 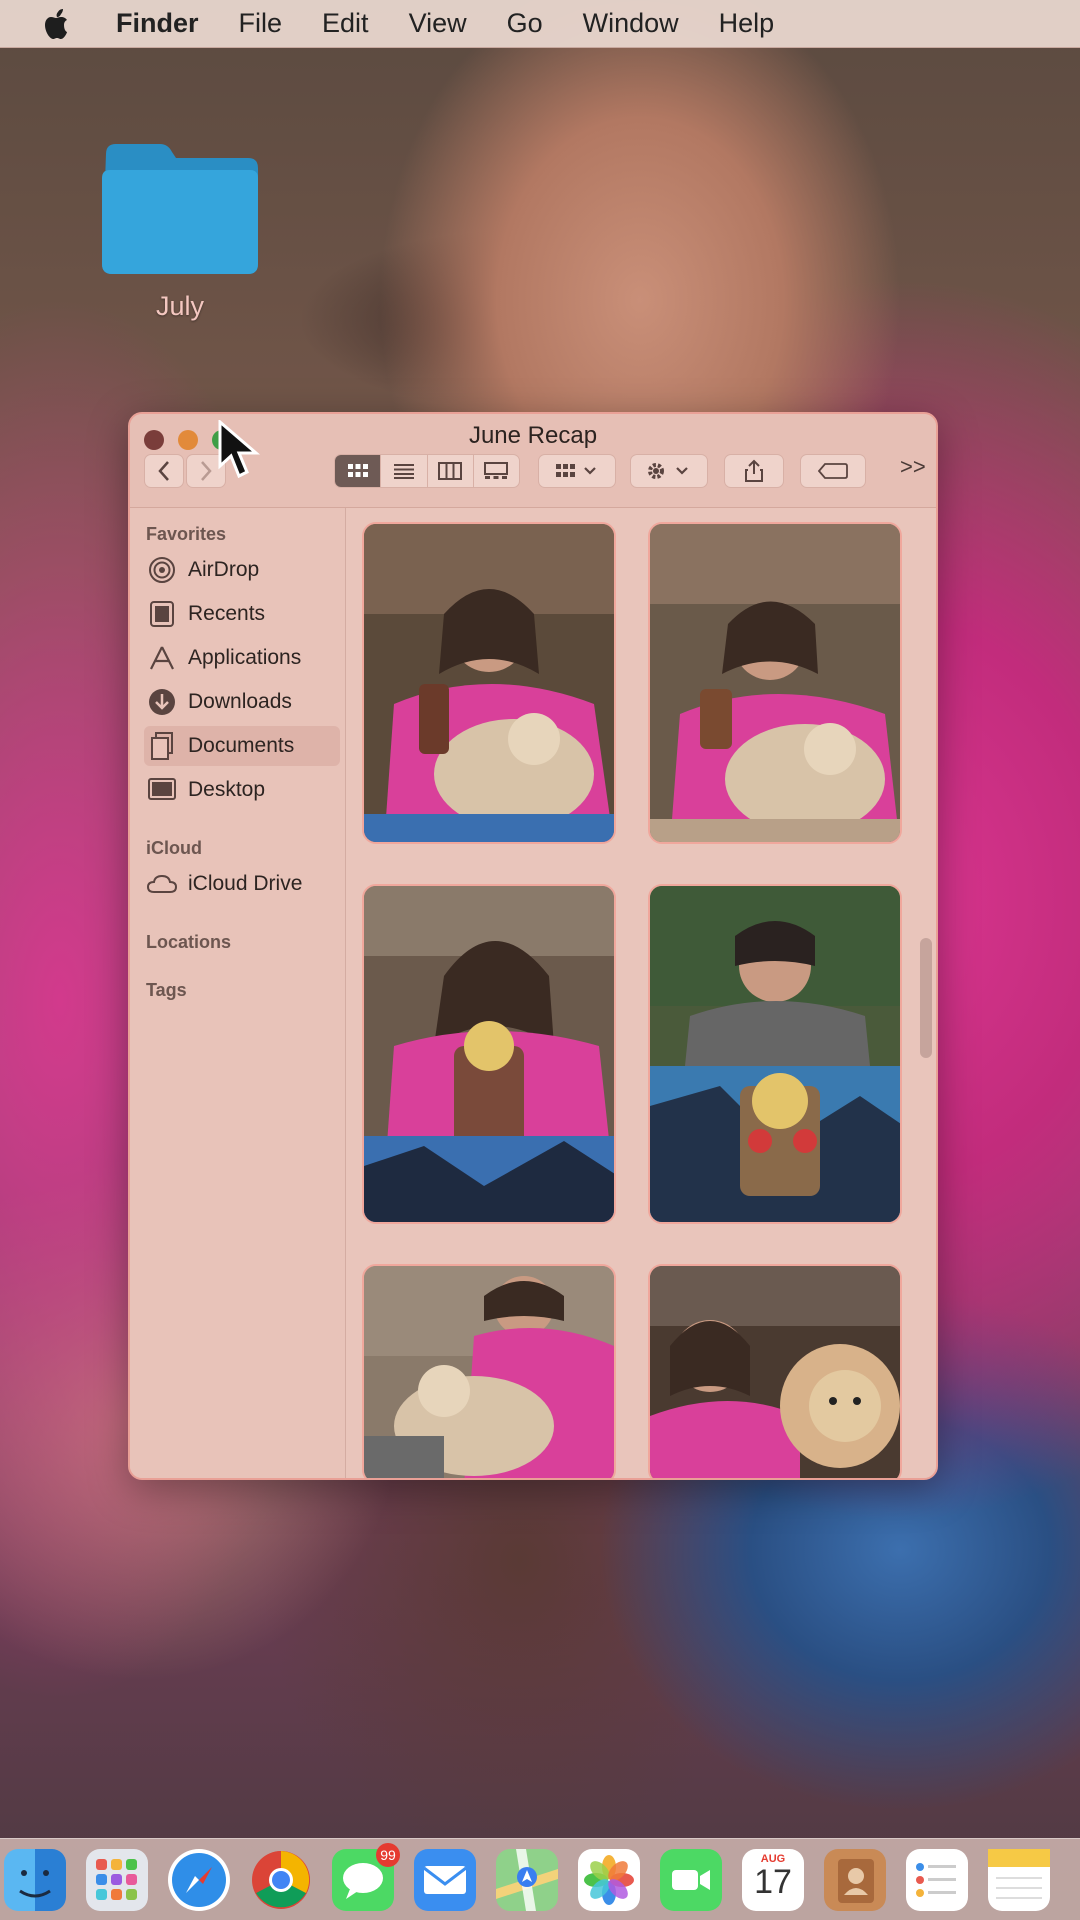 I want to click on group-by-button, so click(x=577, y=471).